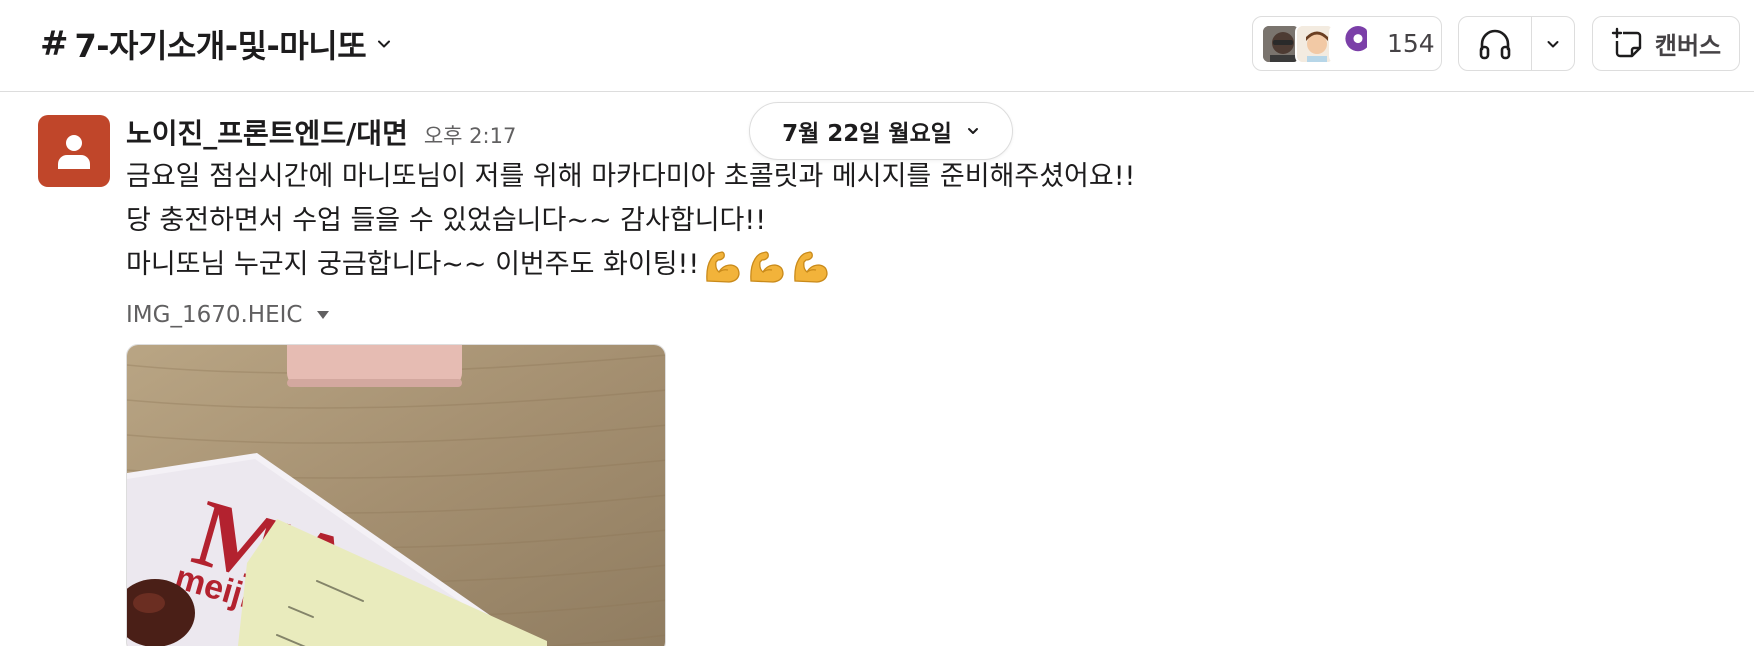 Image resolution: width=1754 pixels, height=646 pixels. What do you see at coordinates (267, 132) in the screenshot?
I see `sender-name: 노이진_프론트엔드/대면` at bounding box center [267, 132].